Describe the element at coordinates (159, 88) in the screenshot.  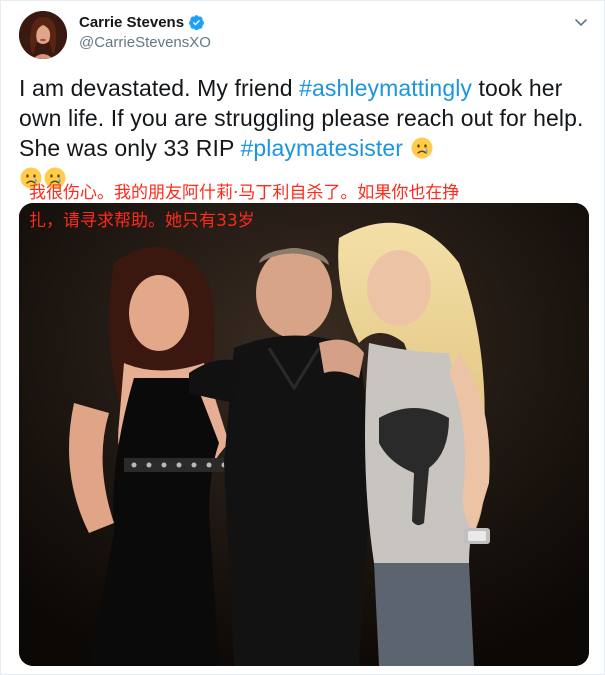
I see `tweet-text-part: I am devastated. My friend` at that location.